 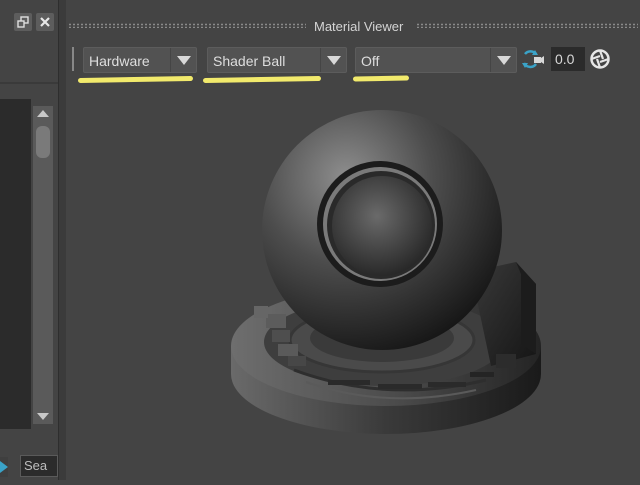 I want to click on scroll-thumb, so click(x=43, y=142).